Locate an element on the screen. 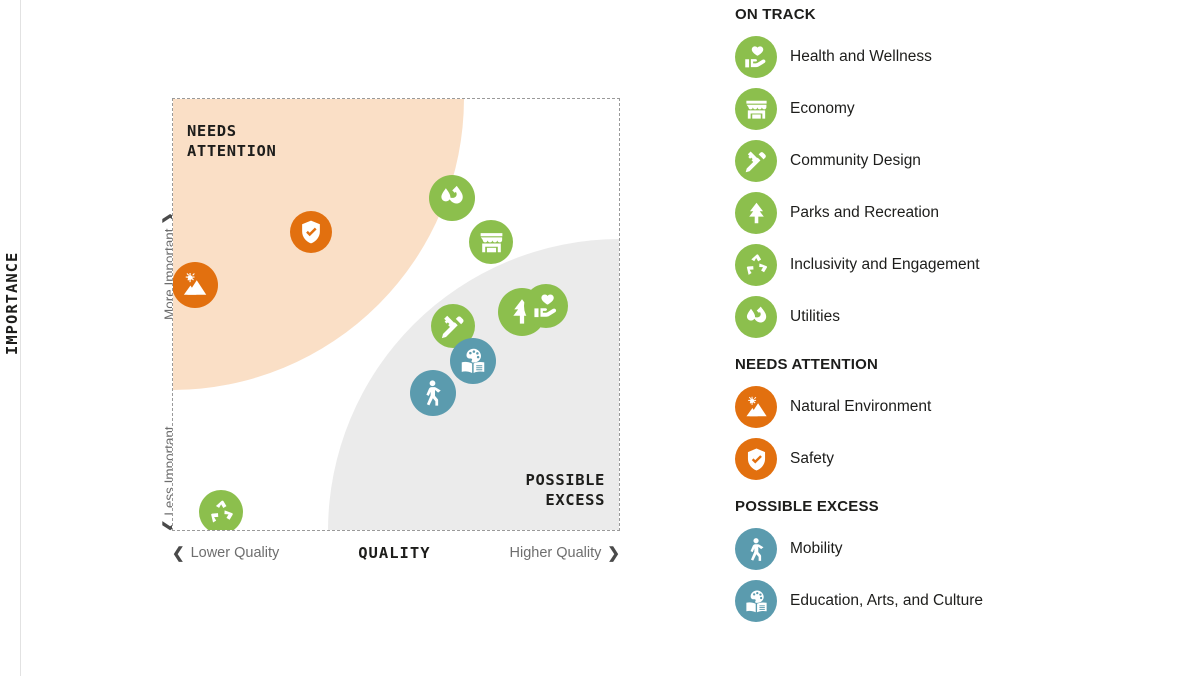 This screenshot has width=1200, height=676. legend-group-heading: NEEDS ATTENTION is located at coordinates (807, 364).